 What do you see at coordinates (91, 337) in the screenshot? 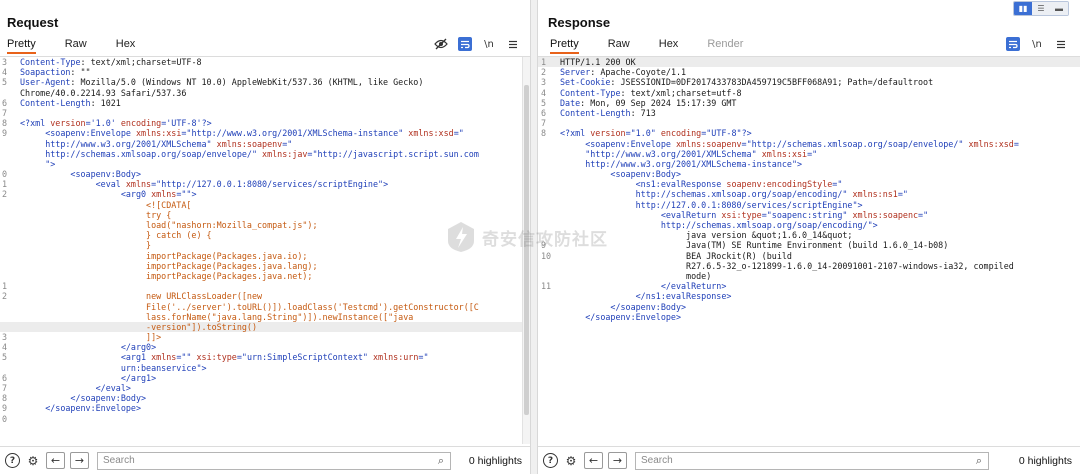
I see `code-text: ]]>` at bounding box center [91, 337].